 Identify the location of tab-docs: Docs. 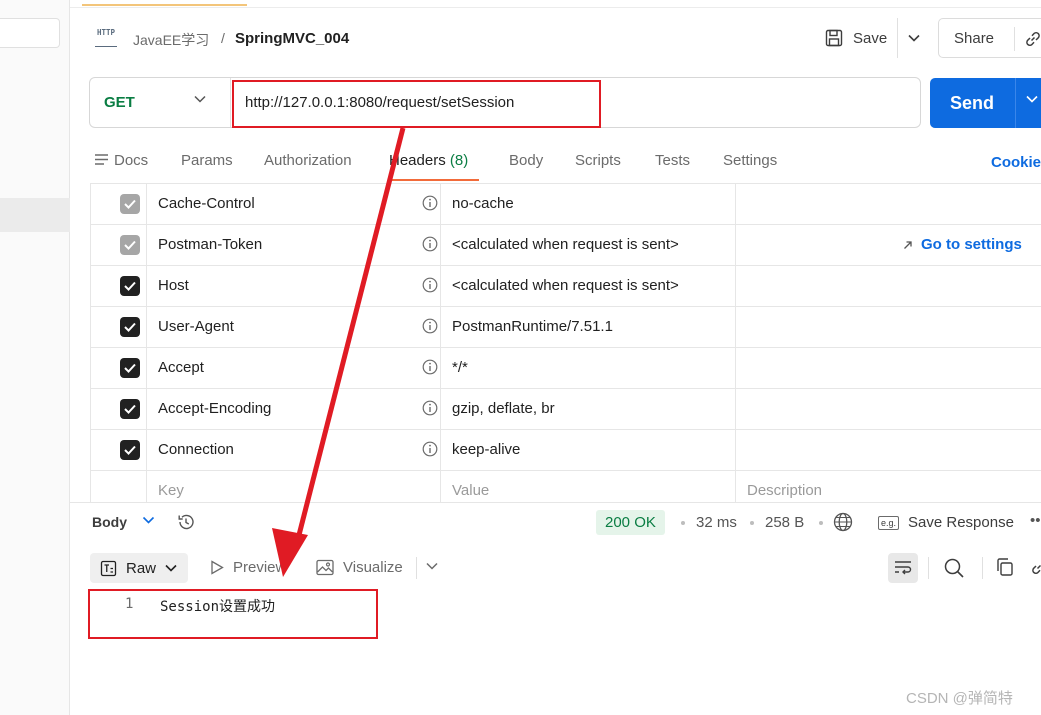
(121, 160).